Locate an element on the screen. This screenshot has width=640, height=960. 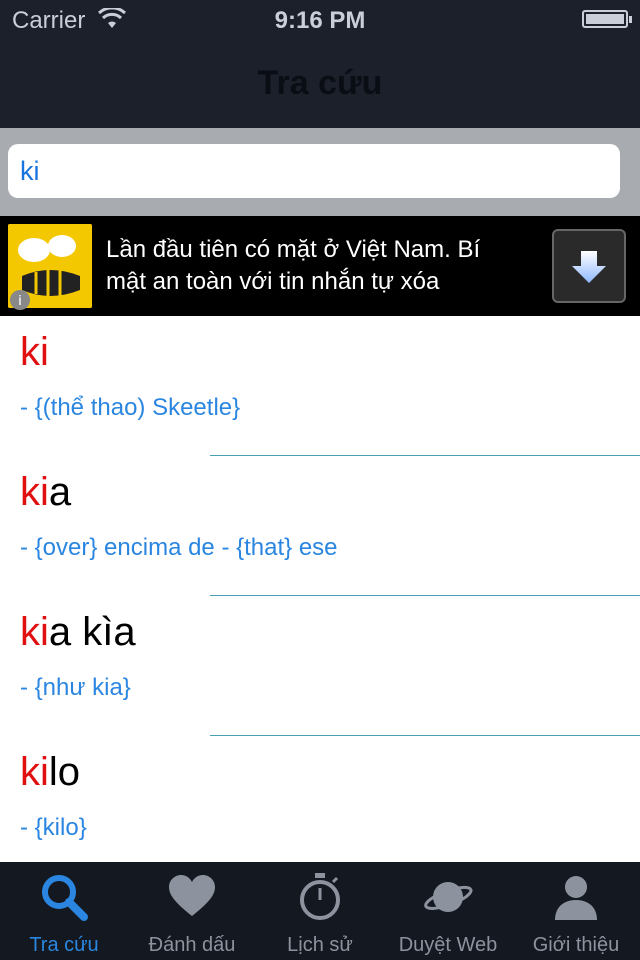
entry-word: kia kìa is located at coordinates (78, 632).